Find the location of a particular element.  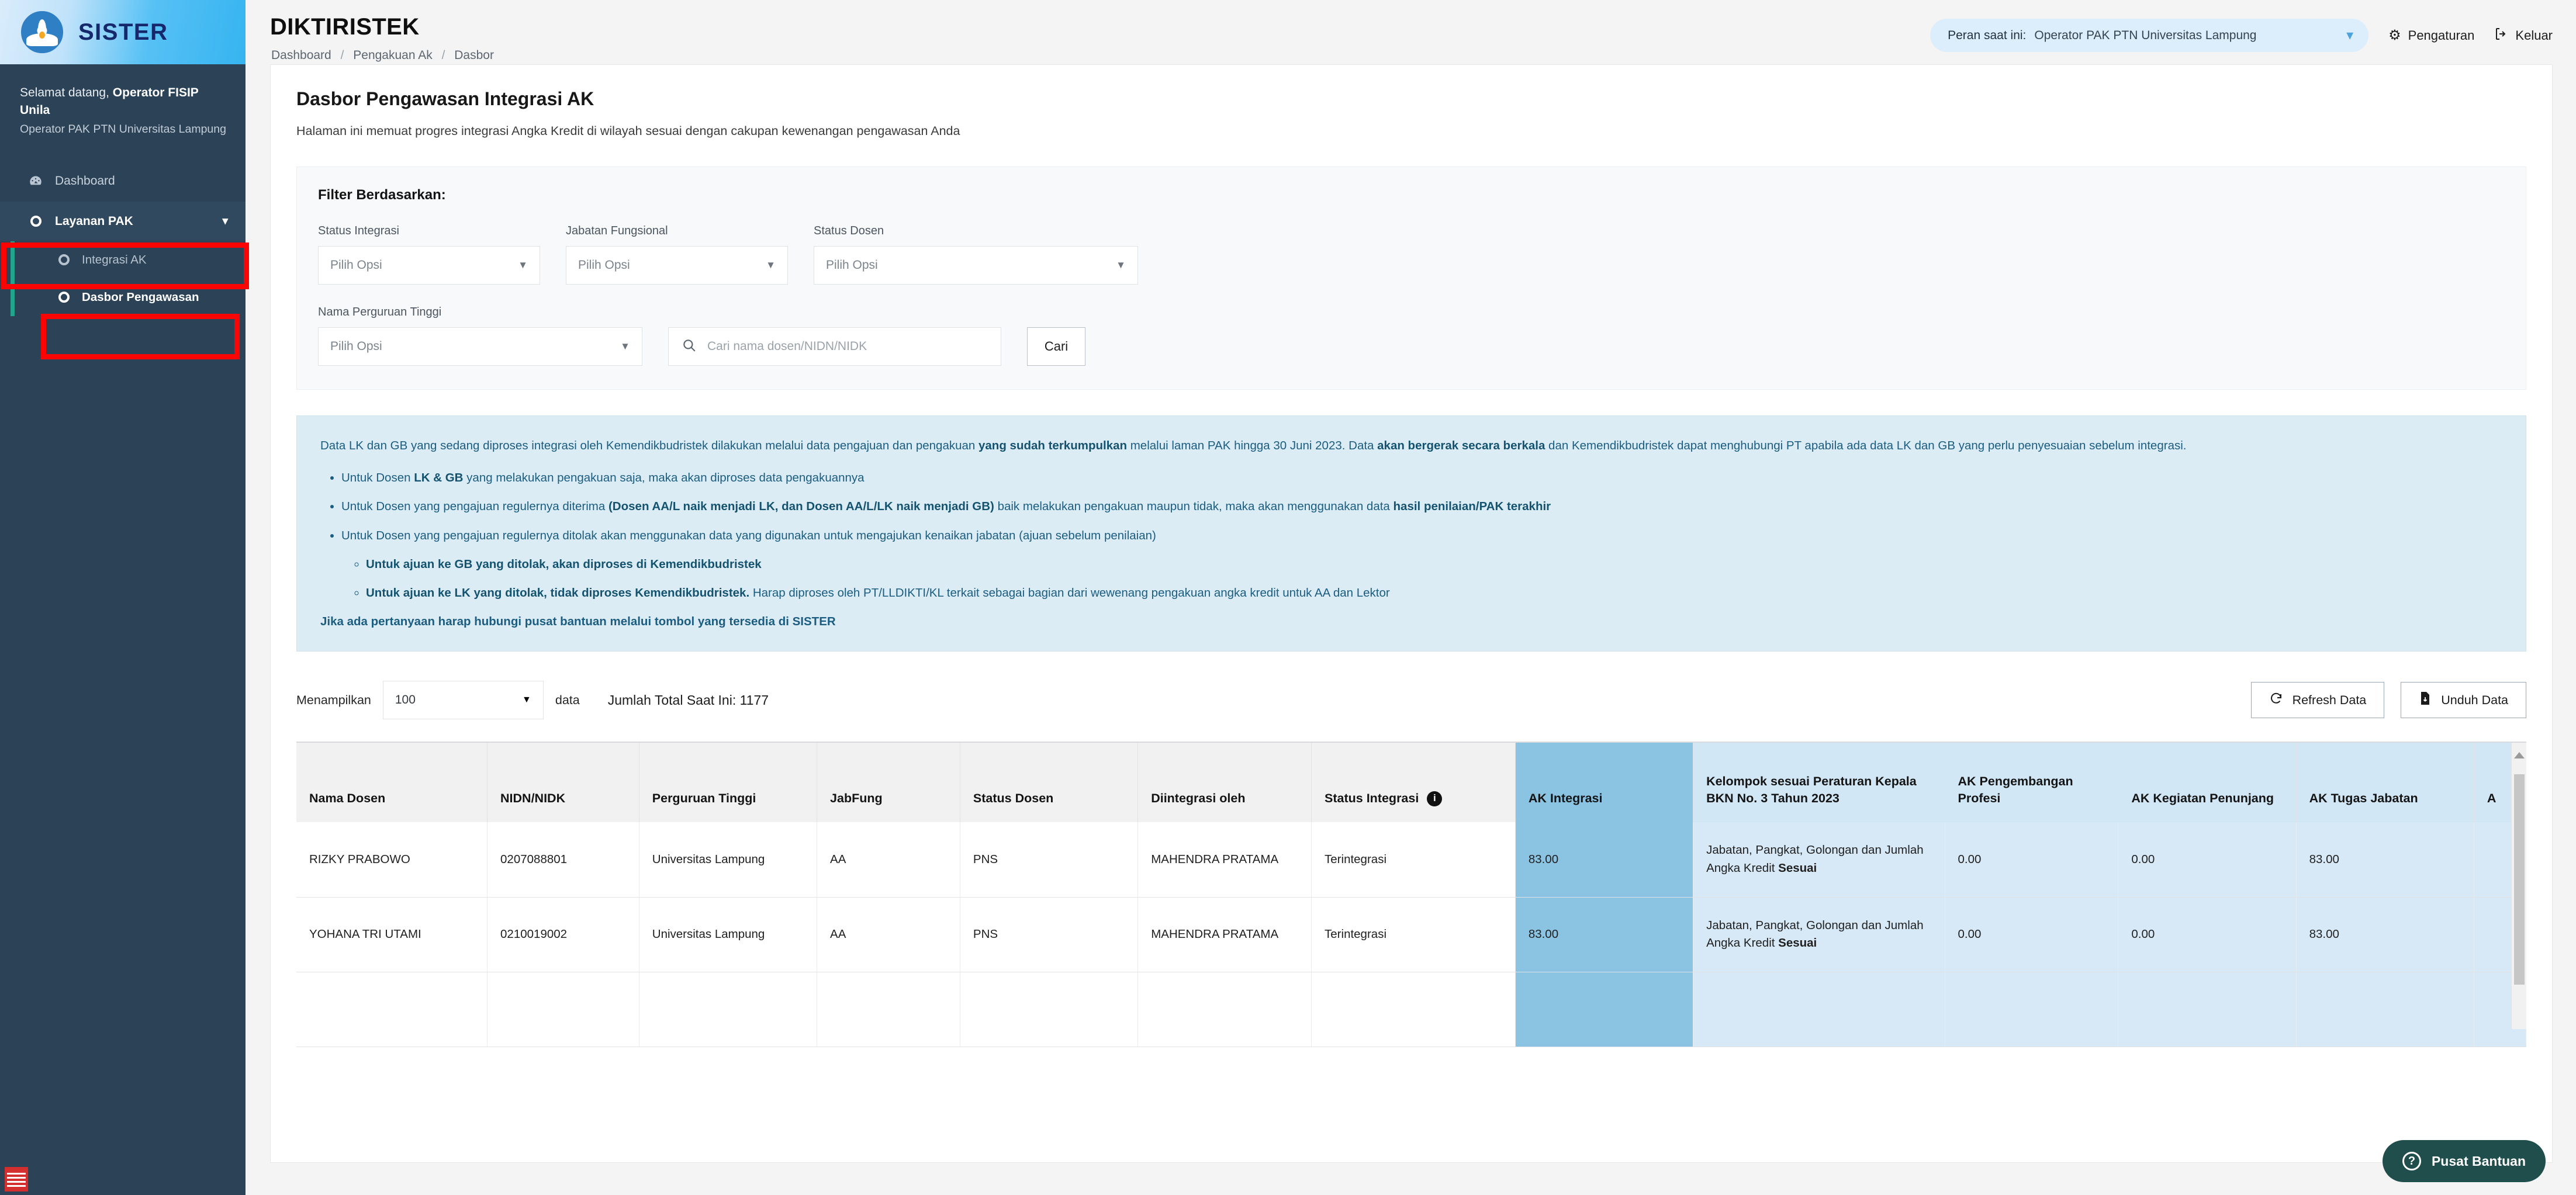

cell-ak-integrasi: 83.00 is located at coordinates (1604, 934).